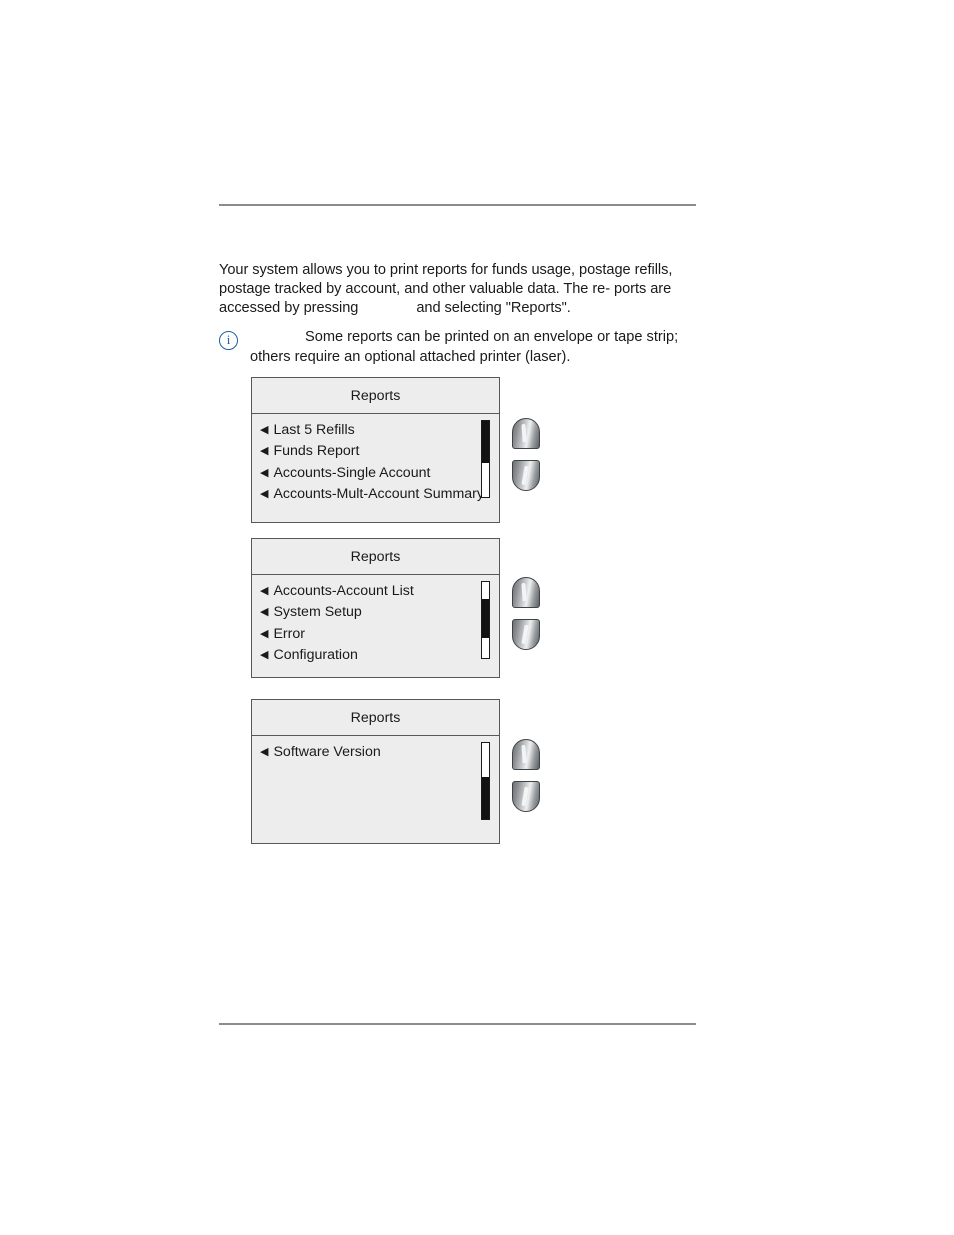 The image size is (954, 1235). I want to click on list-item-label: Accounts-Mult-Account Summary, so click(378, 493).